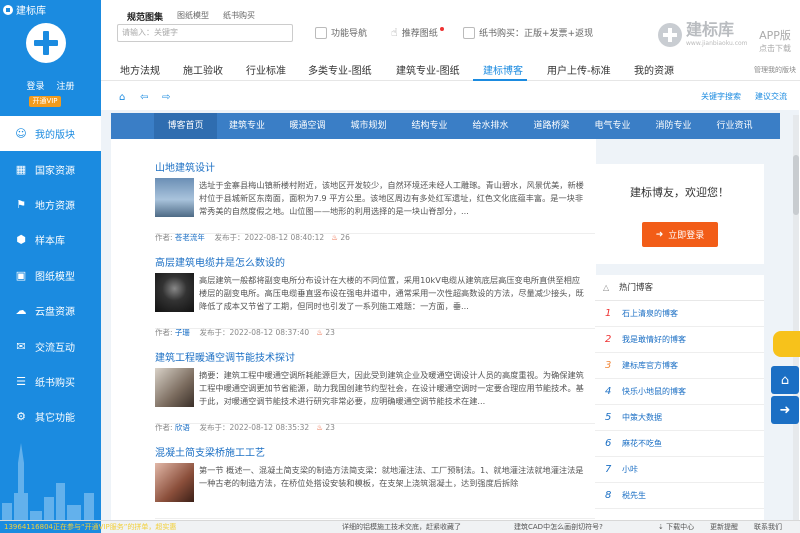  Describe the element at coordinates (45, 101) in the screenshot. I see `vip-badge: 开通VIP` at that location.